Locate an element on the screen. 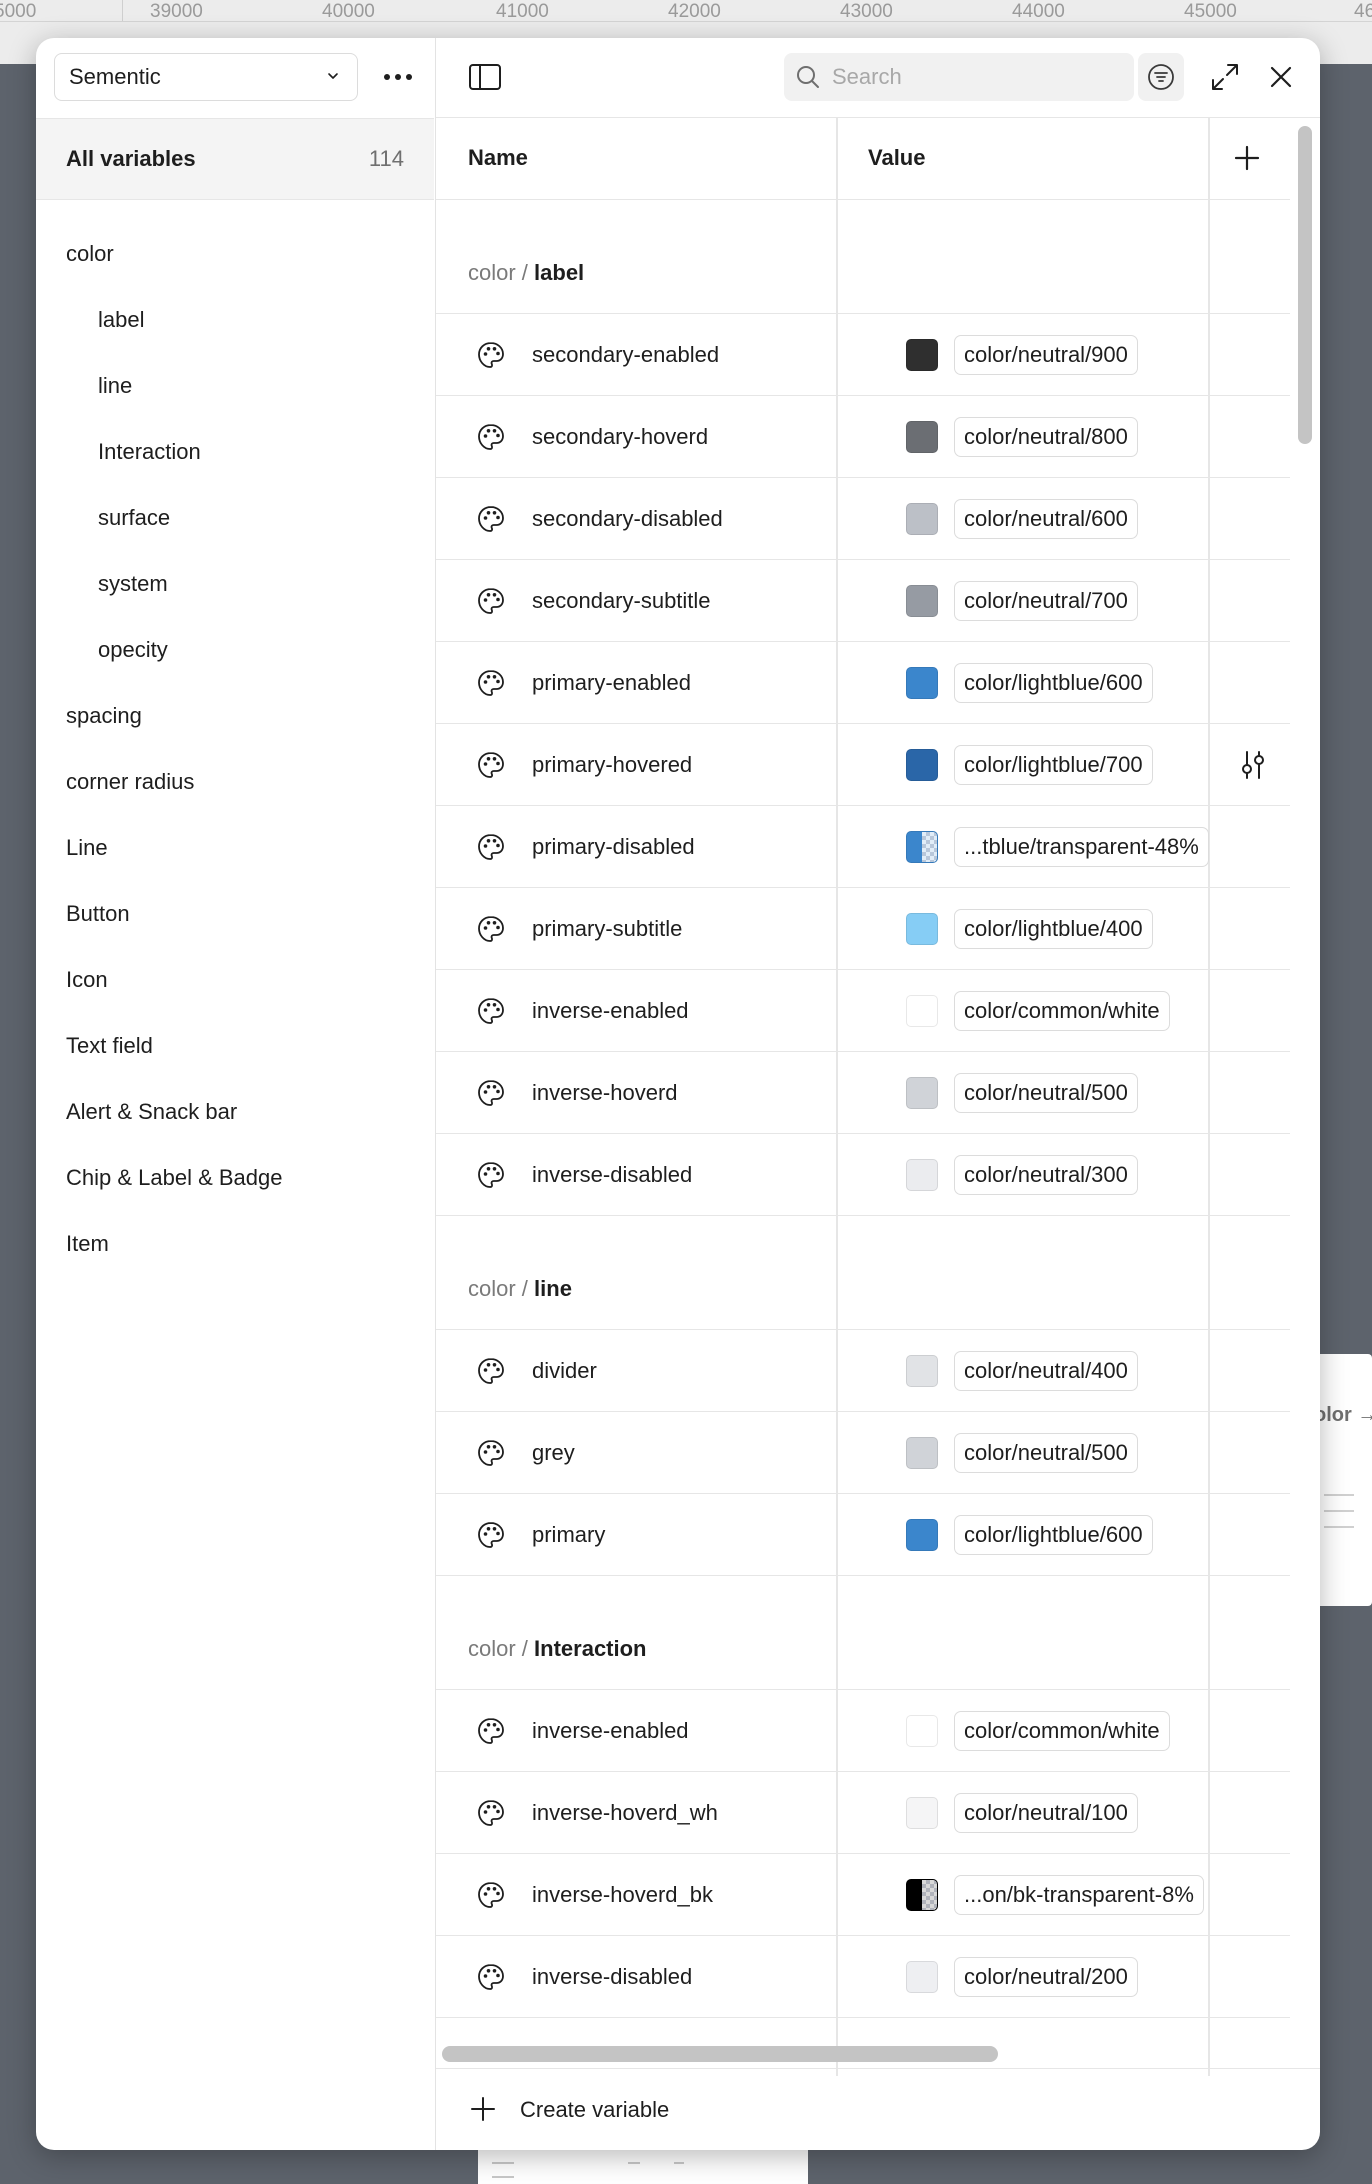 The height and width of the screenshot is (2184, 1372). more-options-button is located at coordinates (398, 77).